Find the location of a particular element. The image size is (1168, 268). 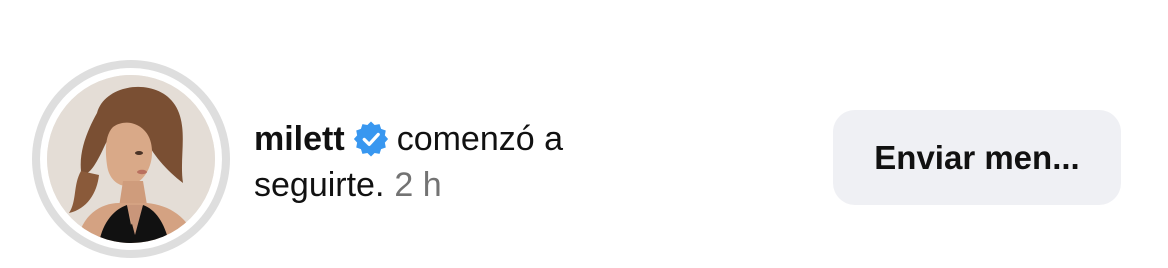

action-text: comenzó a is located at coordinates (480, 139).